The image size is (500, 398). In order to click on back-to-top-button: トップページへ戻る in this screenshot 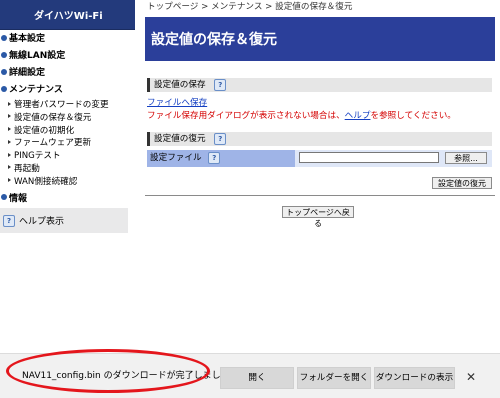, I will do `click(318, 217)`.